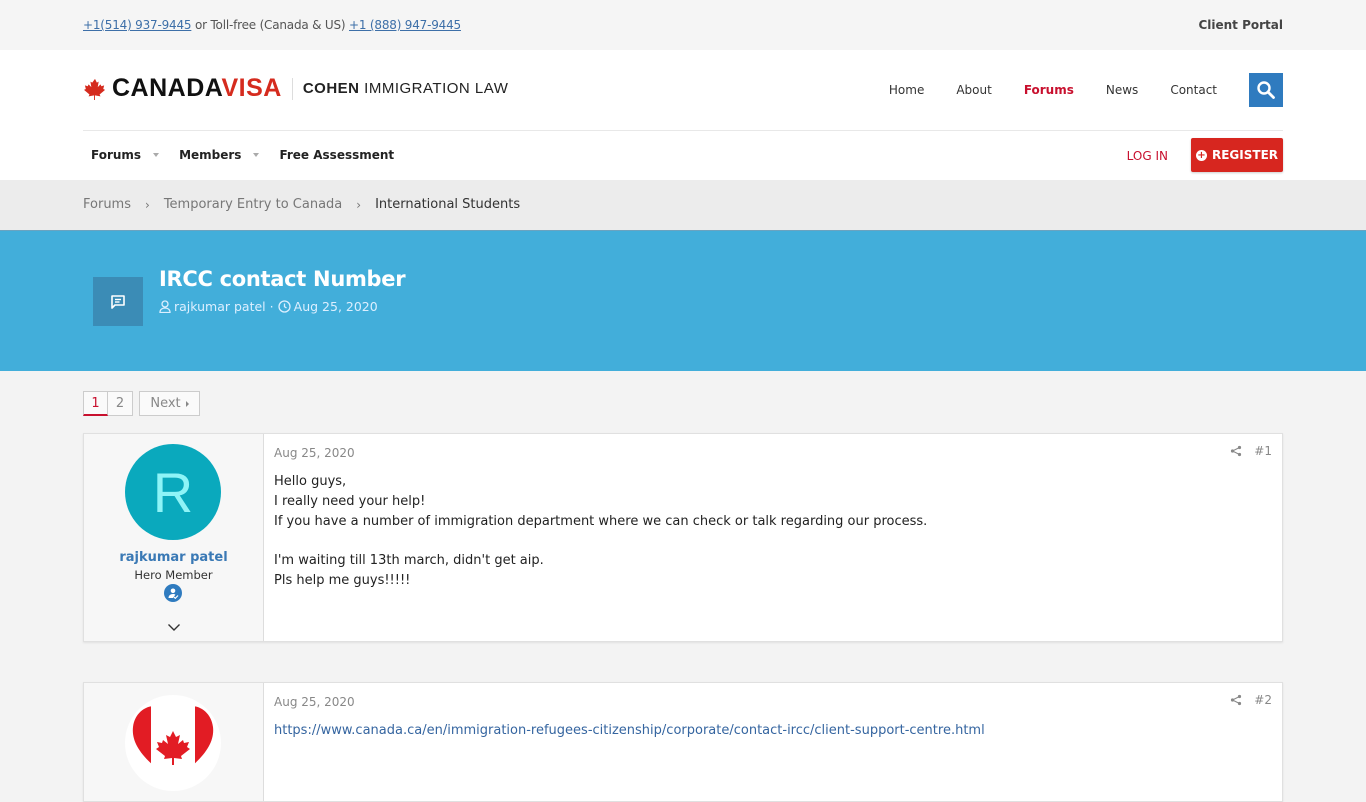  I want to click on breadcrumb-international-students: International Students, so click(447, 204).